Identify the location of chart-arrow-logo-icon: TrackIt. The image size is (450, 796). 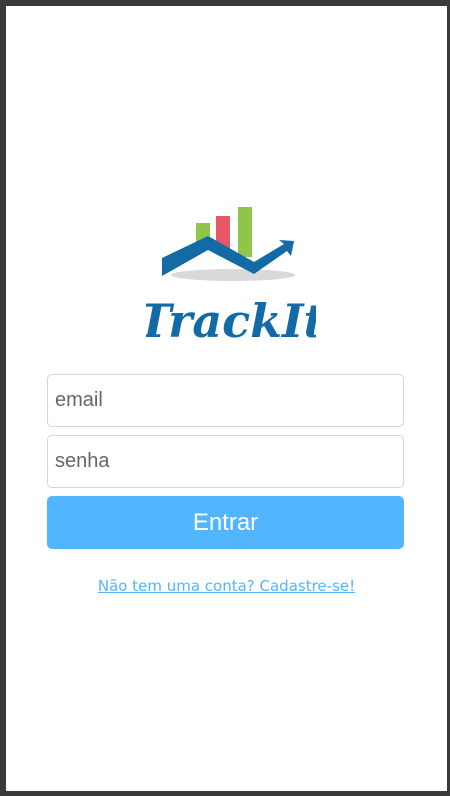
(231, 276).